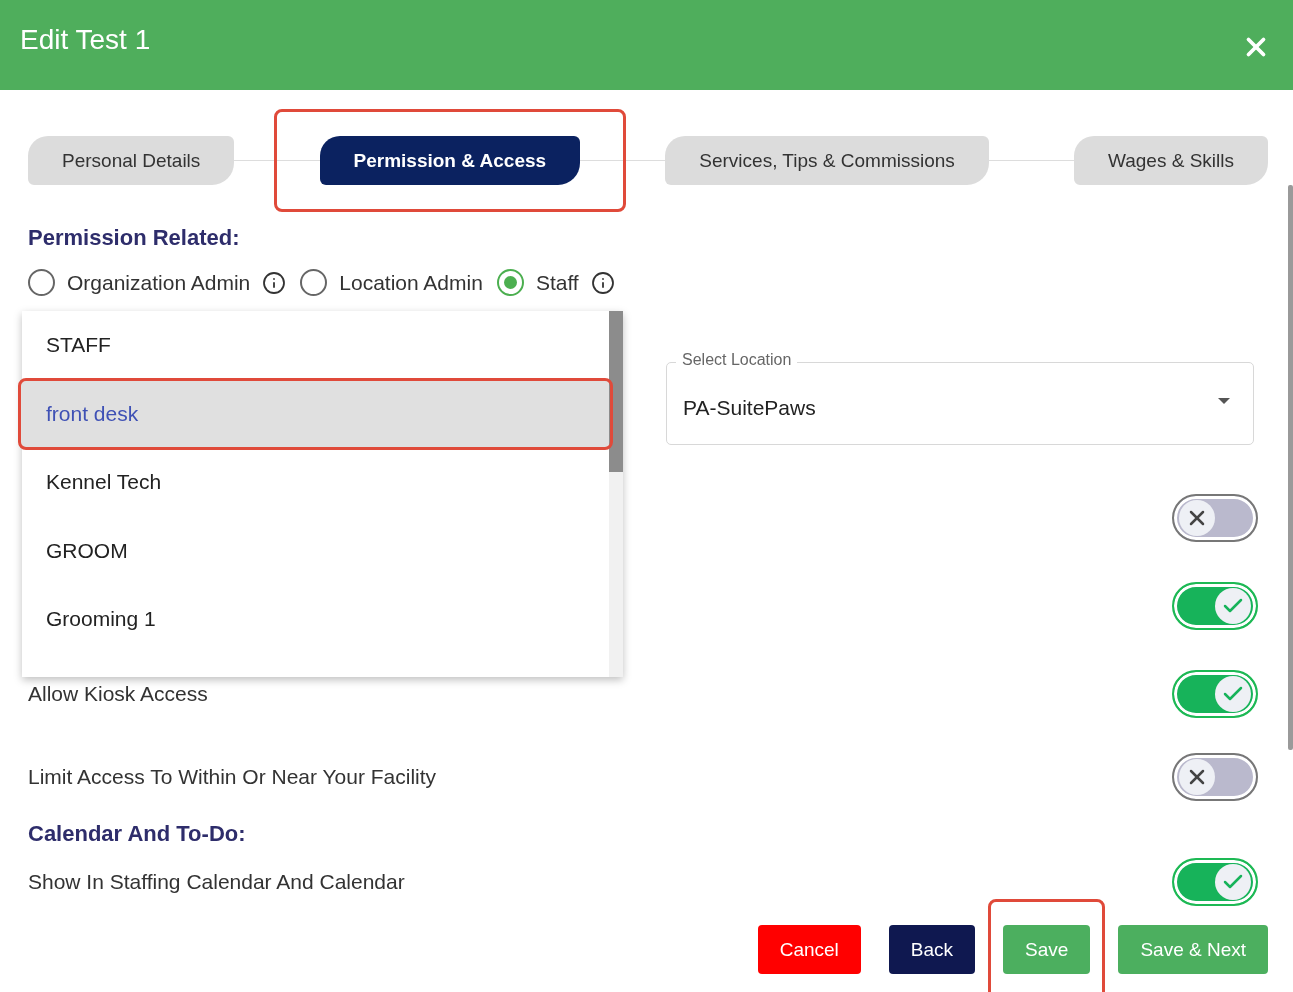 The height and width of the screenshot is (992, 1293). What do you see at coordinates (232, 777) in the screenshot?
I see `setting-label: Limit Access To Within Or Near Your Facility` at bounding box center [232, 777].